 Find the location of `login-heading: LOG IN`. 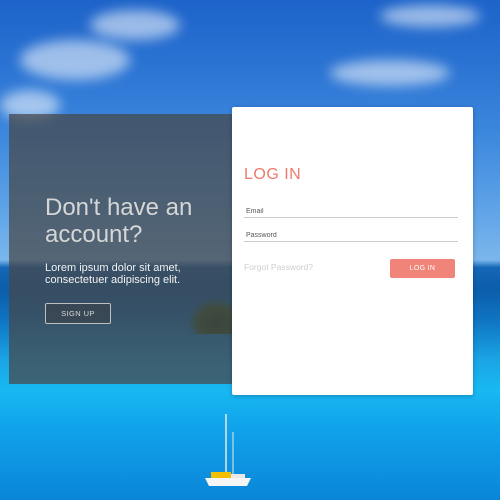

login-heading: LOG IN is located at coordinates (273, 174).